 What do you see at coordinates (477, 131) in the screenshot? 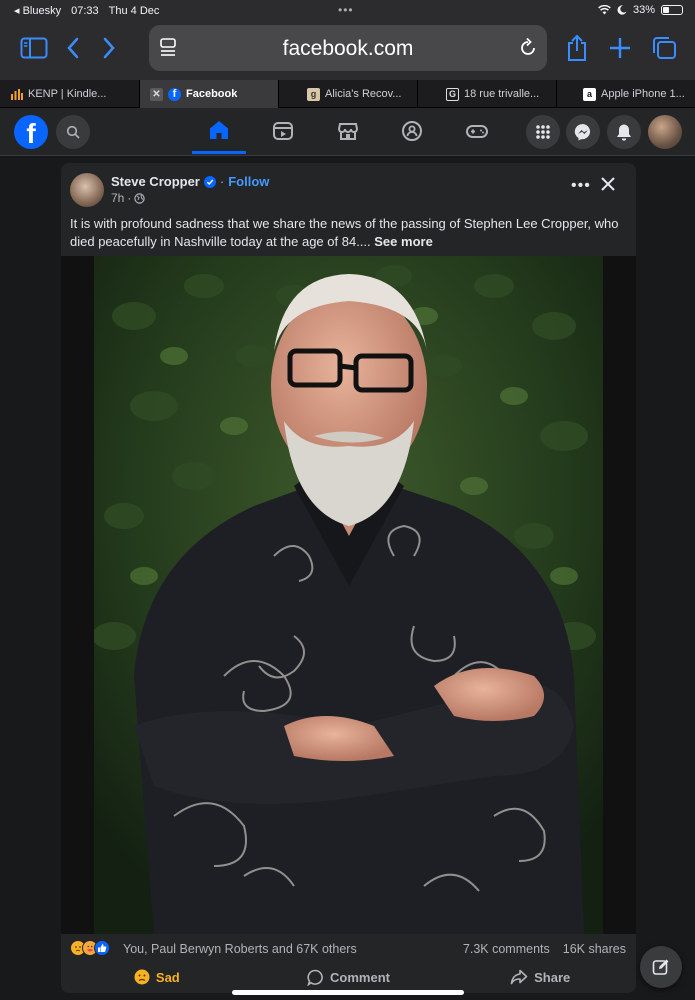
I see `nav-gaming` at bounding box center [477, 131].